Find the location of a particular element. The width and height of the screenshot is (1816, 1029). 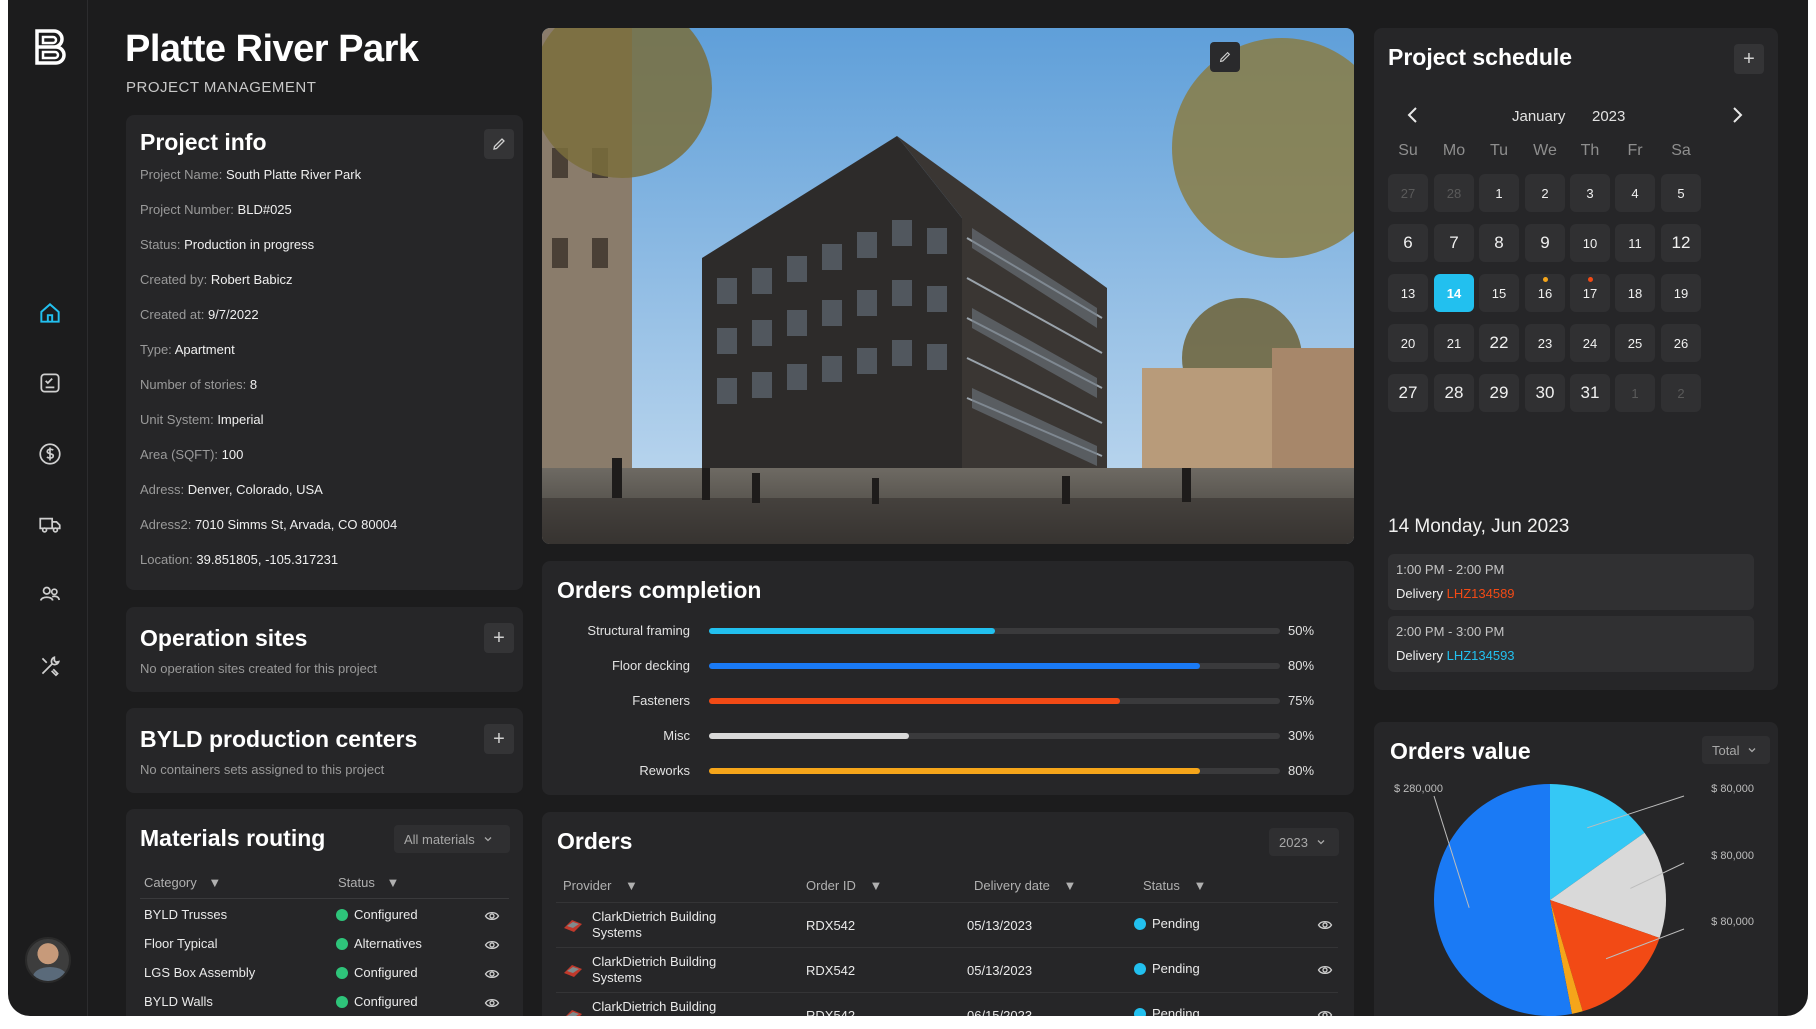

users-icon is located at coordinates (50, 594).